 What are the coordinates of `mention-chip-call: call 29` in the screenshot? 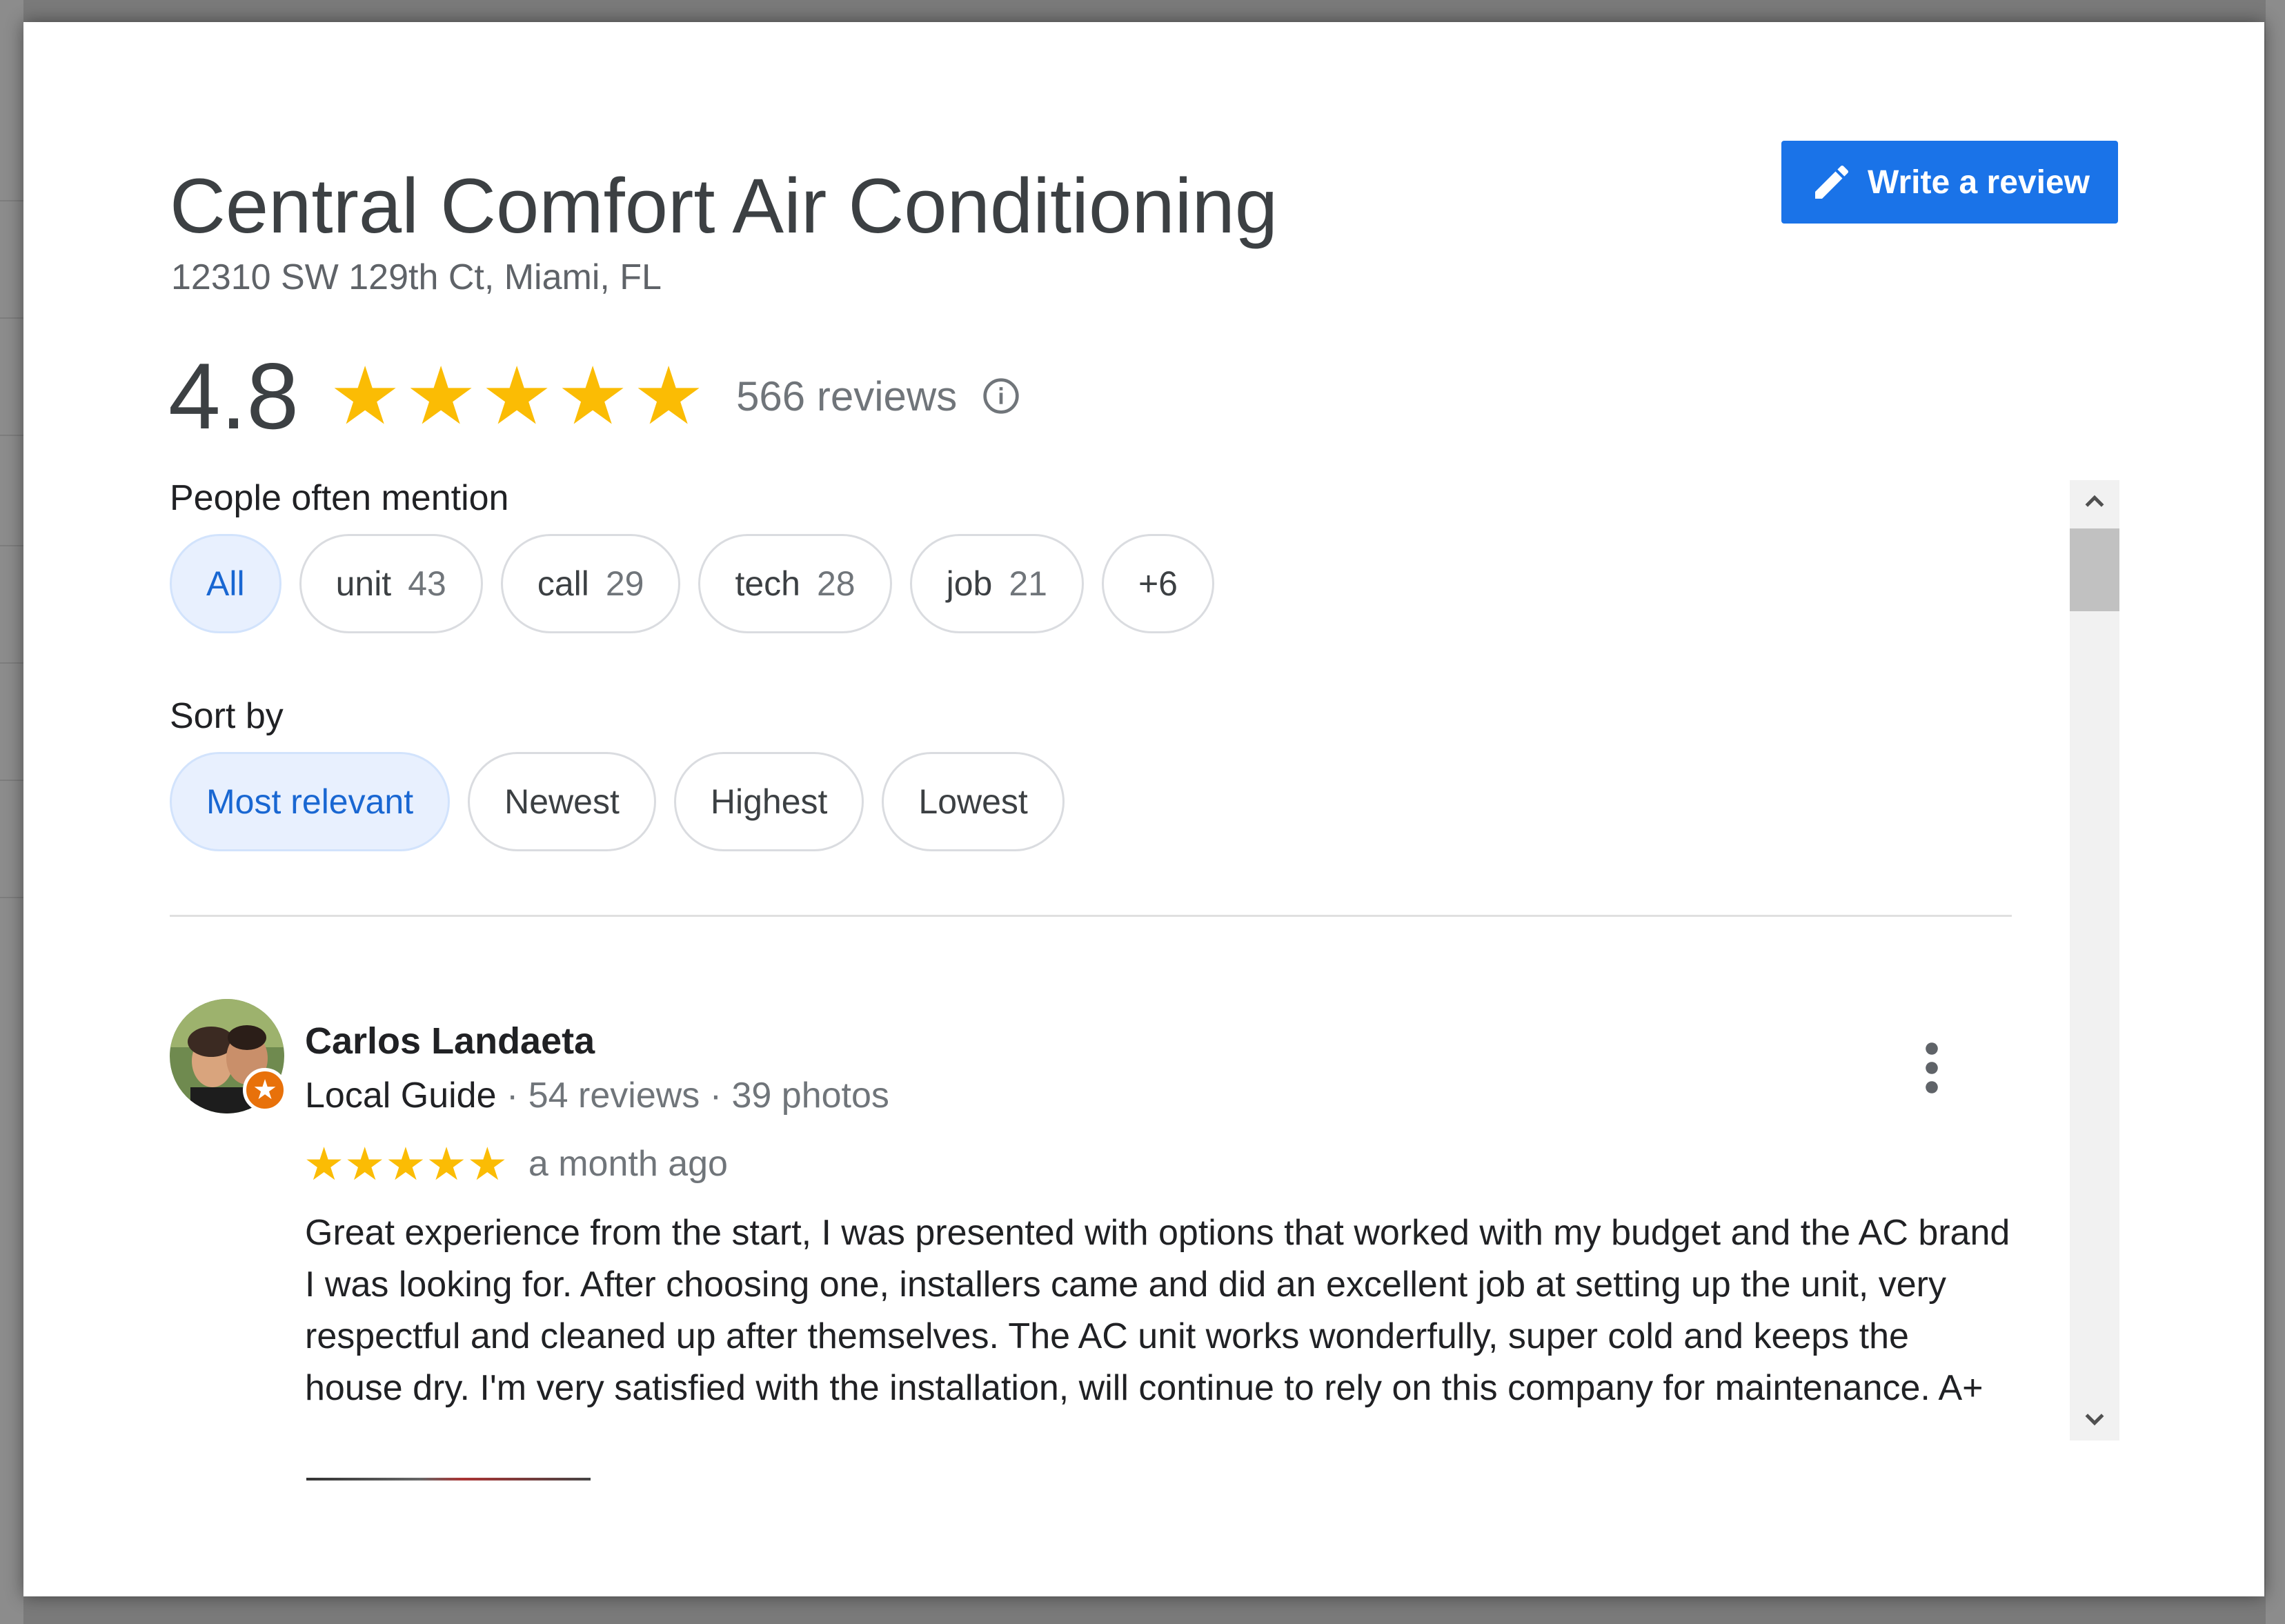 It's located at (590, 583).